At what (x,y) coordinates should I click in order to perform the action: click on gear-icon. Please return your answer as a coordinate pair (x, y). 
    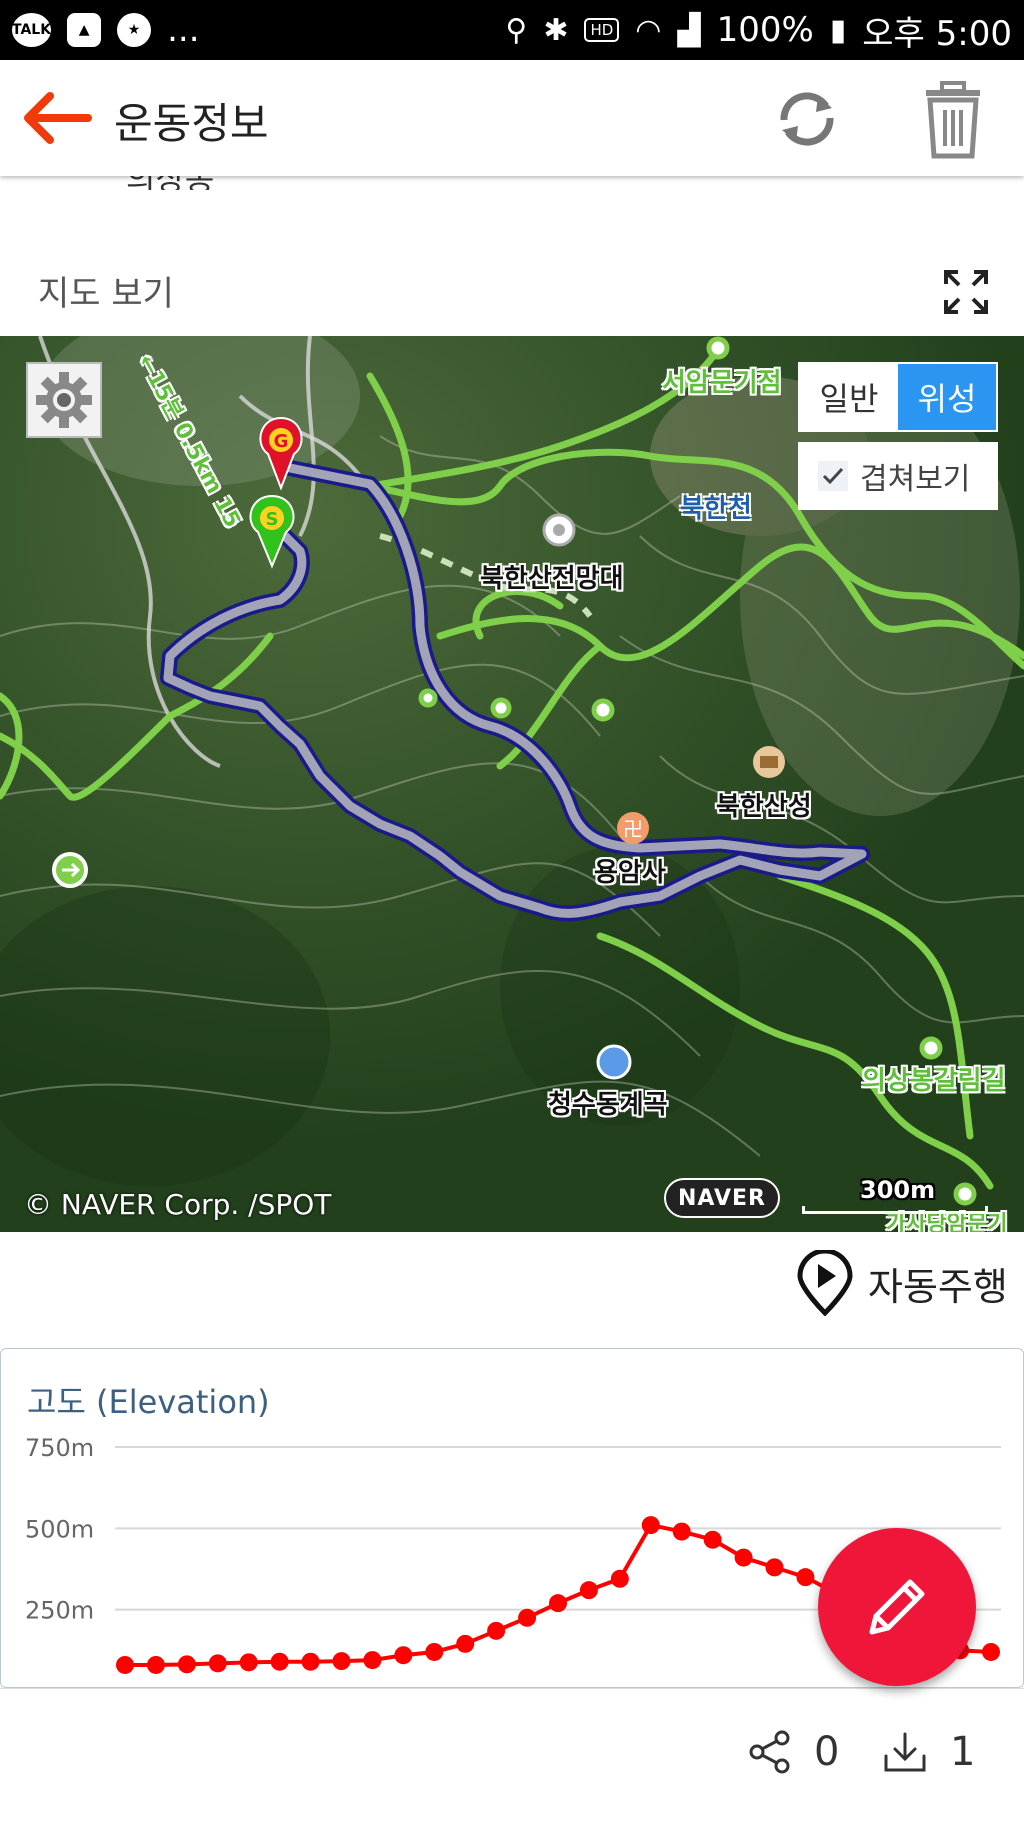
    Looking at the image, I should click on (64, 400).